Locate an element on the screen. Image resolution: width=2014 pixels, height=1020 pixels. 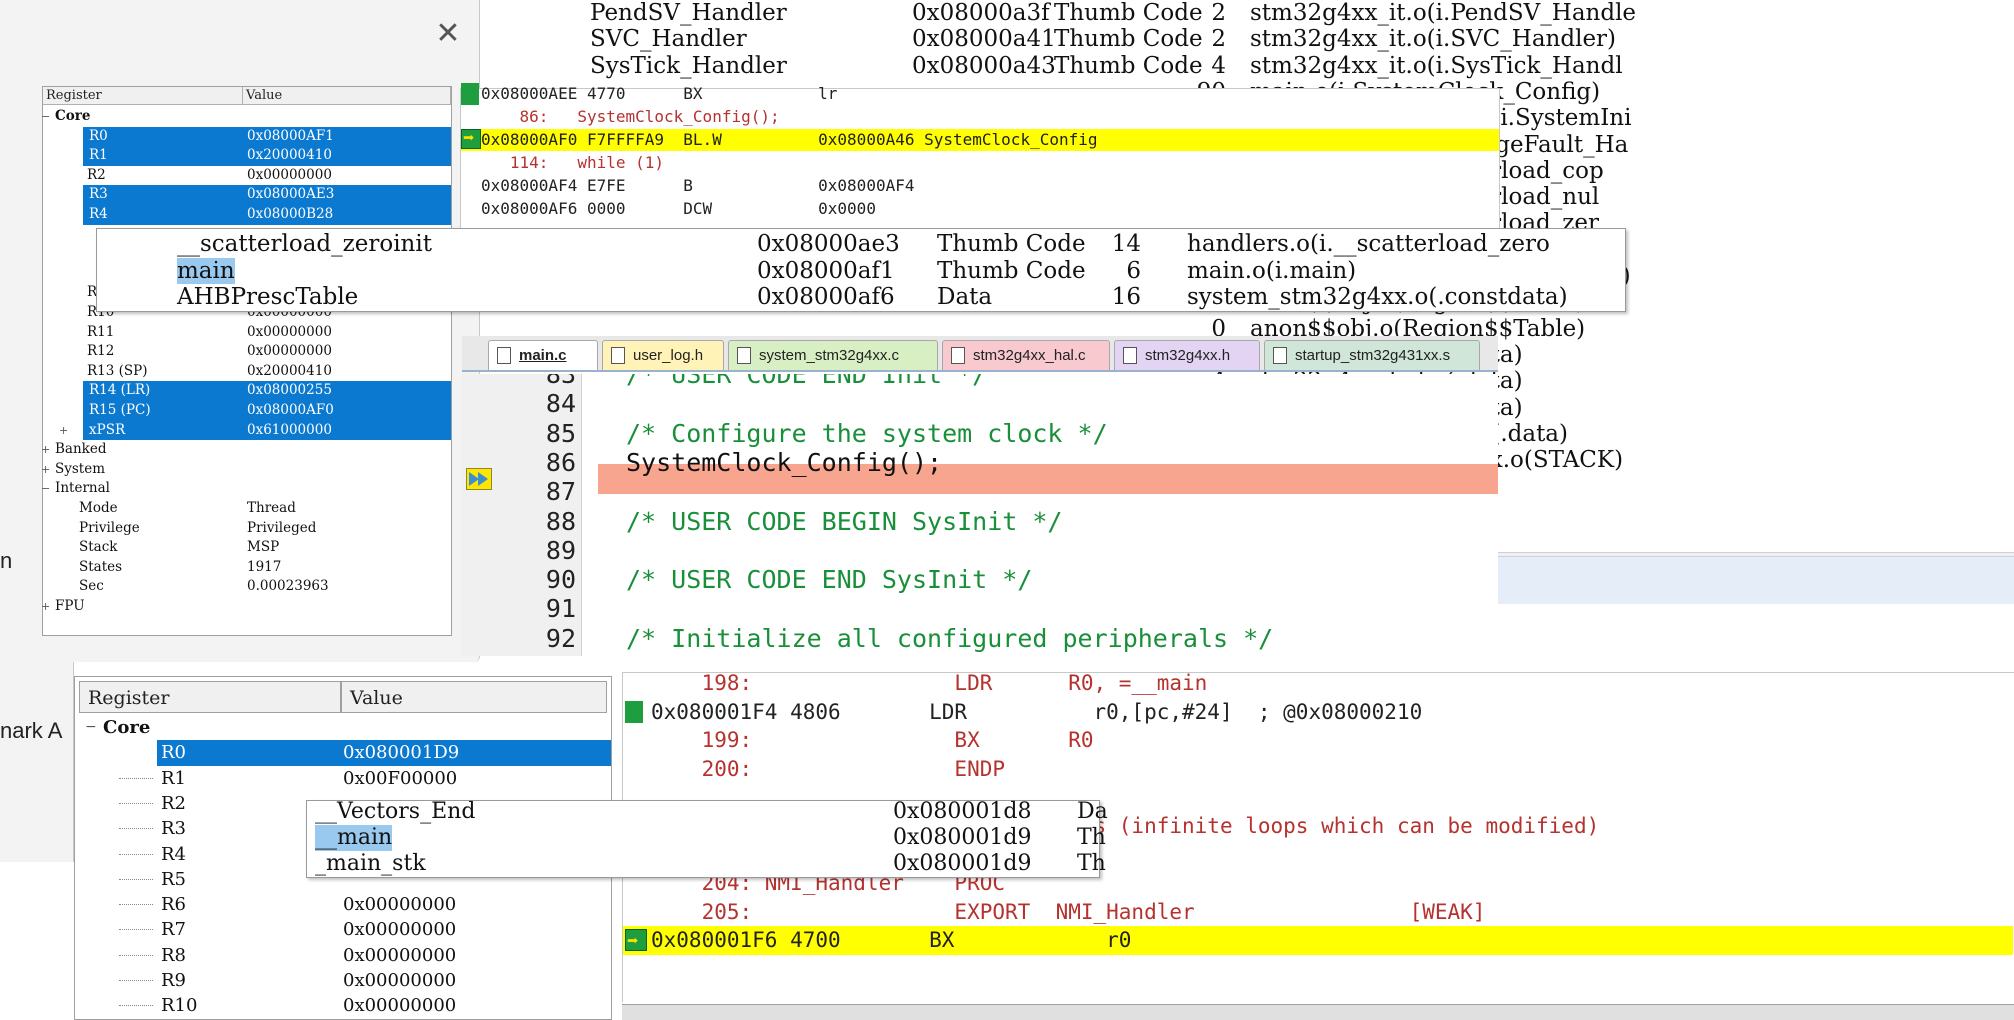
code-line: /* USER CODE END SysInit */ is located at coordinates (829, 580).